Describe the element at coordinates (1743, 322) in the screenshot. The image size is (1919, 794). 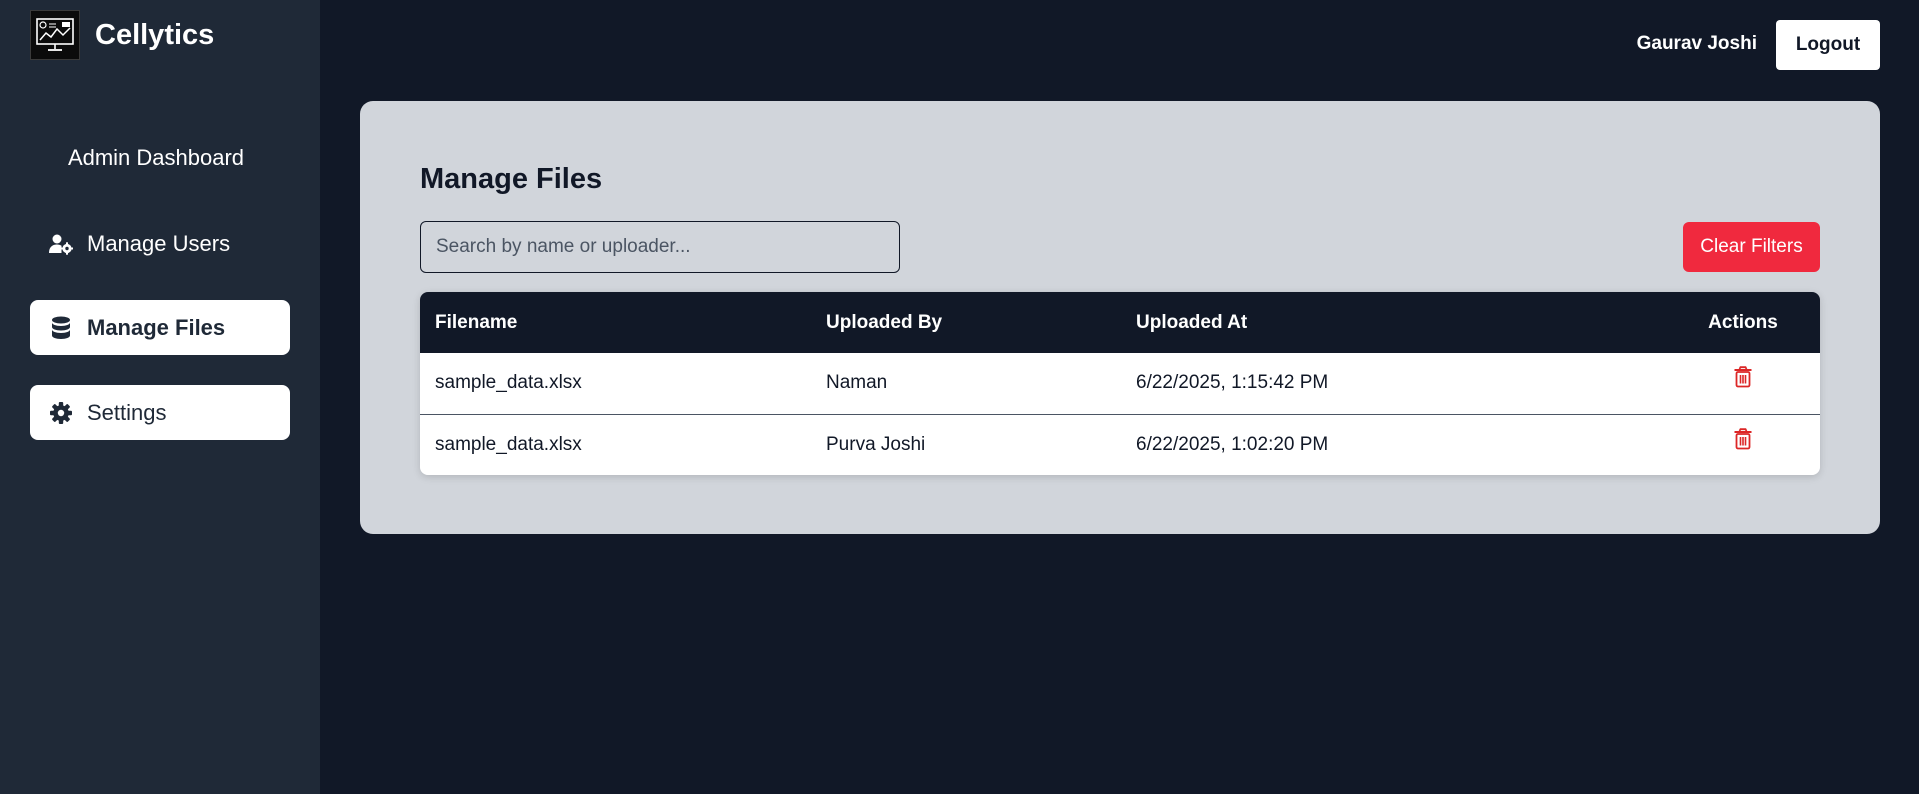
I see `column-header-actions: Actions` at that location.